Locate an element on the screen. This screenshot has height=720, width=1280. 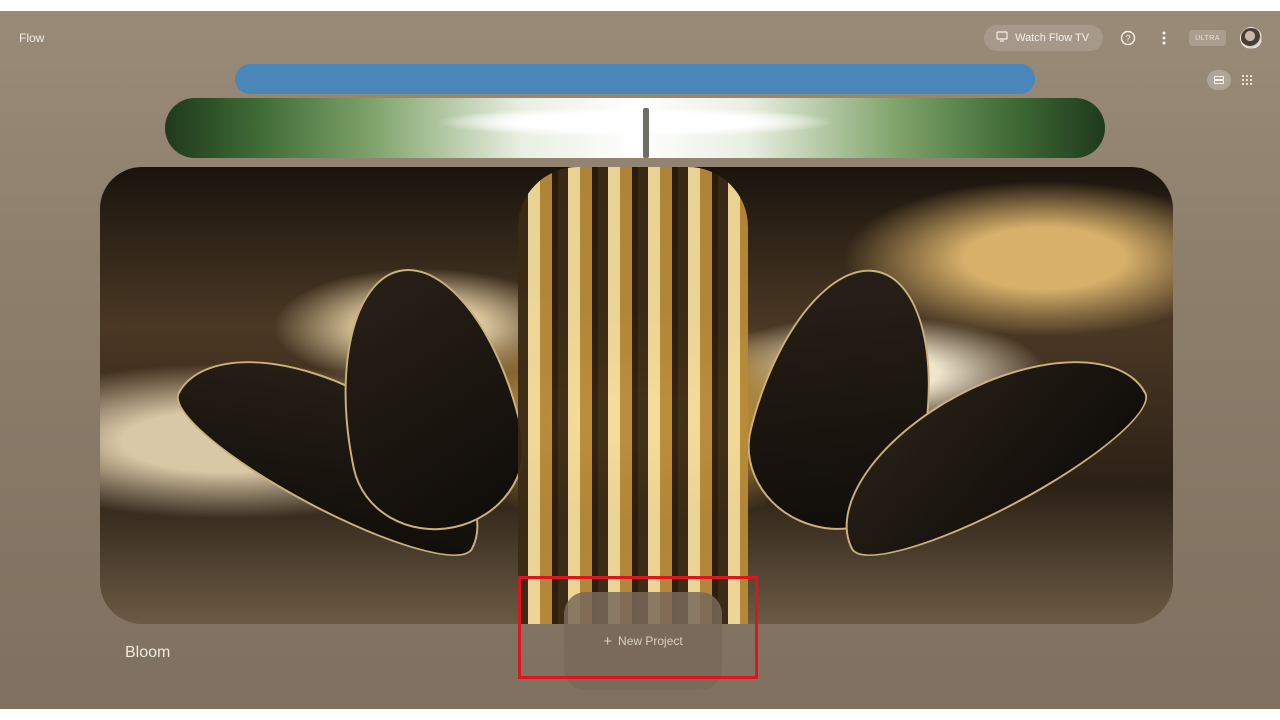
grid-view-icon is located at coordinates (1247, 80).